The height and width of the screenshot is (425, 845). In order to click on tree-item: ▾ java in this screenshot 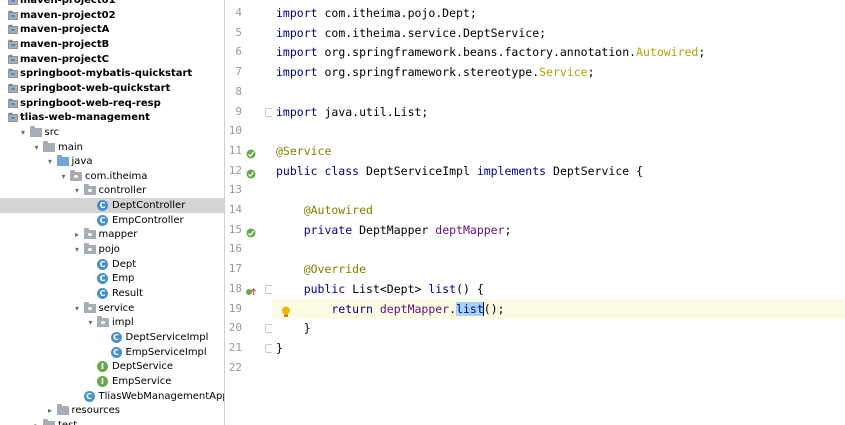, I will do `click(112, 161)`.